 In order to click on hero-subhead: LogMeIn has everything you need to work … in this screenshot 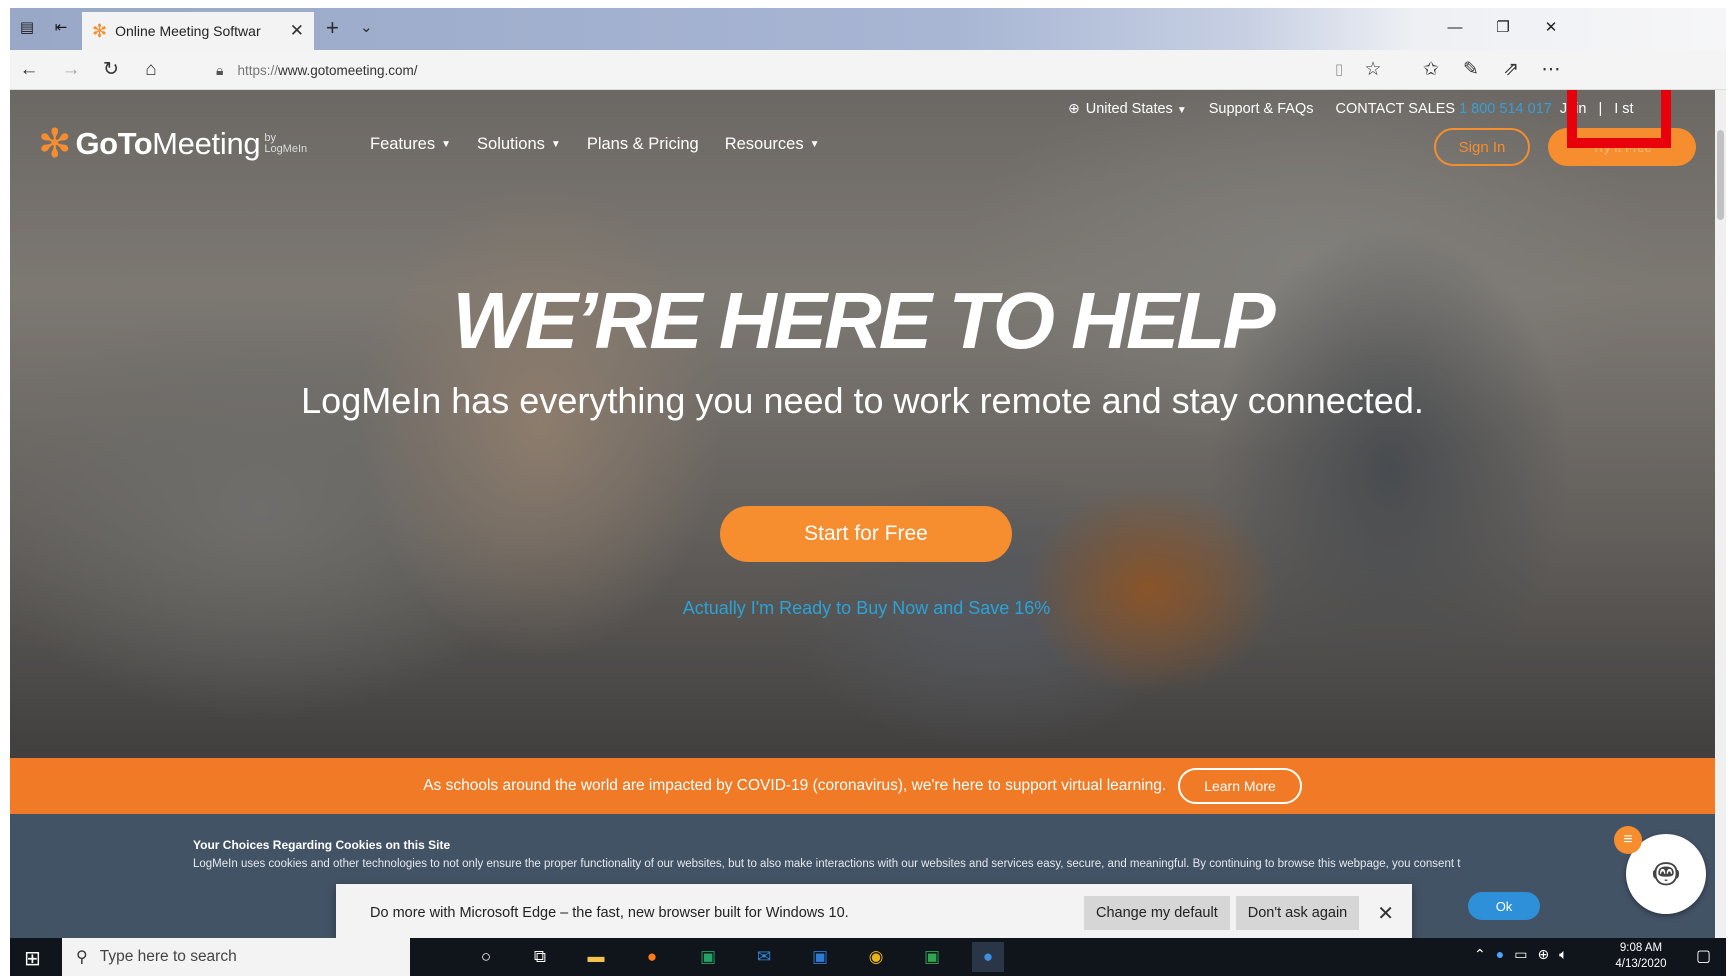, I will do `click(862, 400)`.